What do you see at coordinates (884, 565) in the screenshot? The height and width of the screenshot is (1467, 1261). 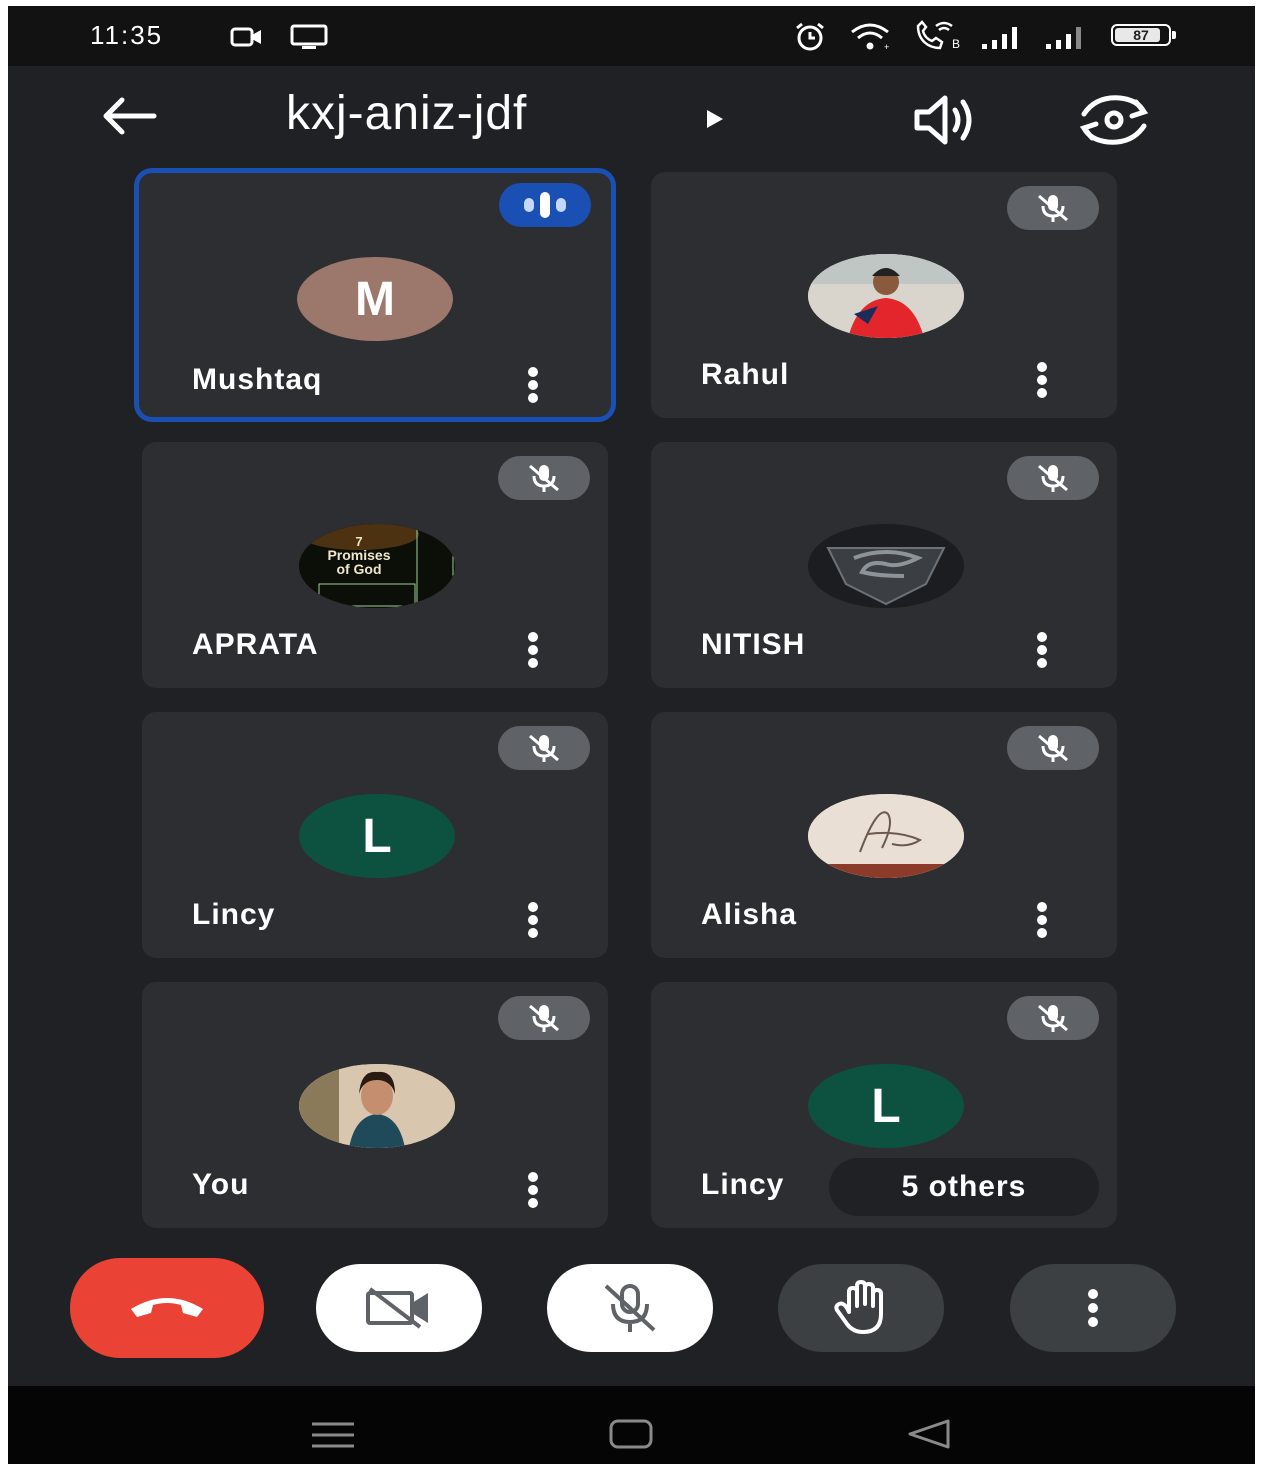 I see `participant-tile-nitish: NITISH` at bounding box center [884, 565].